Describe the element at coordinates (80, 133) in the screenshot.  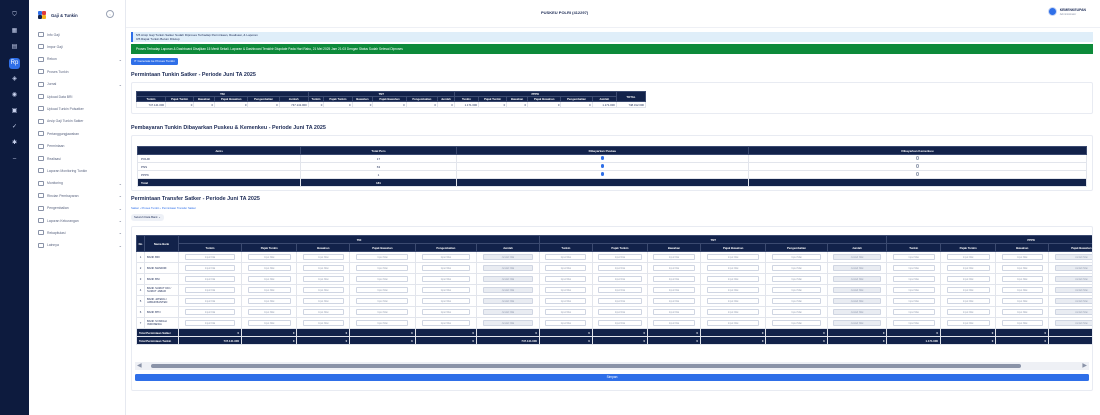
I see `sidebar-item: Pertanggungjawaban` at that location.